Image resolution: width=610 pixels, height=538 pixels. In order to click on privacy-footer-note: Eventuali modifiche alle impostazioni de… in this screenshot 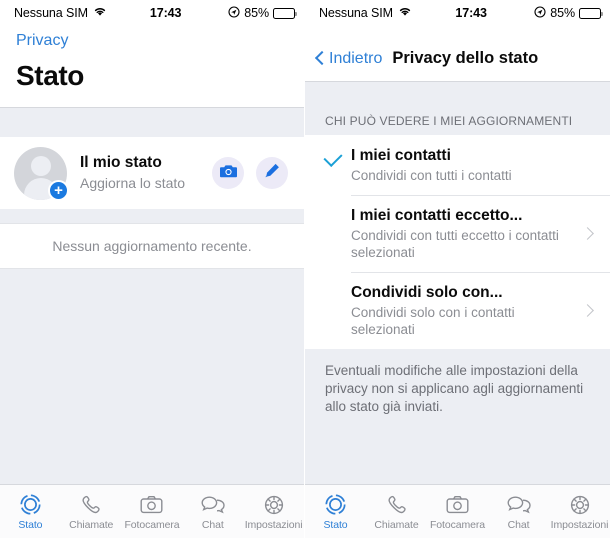, I will do `click(457, 387)`.